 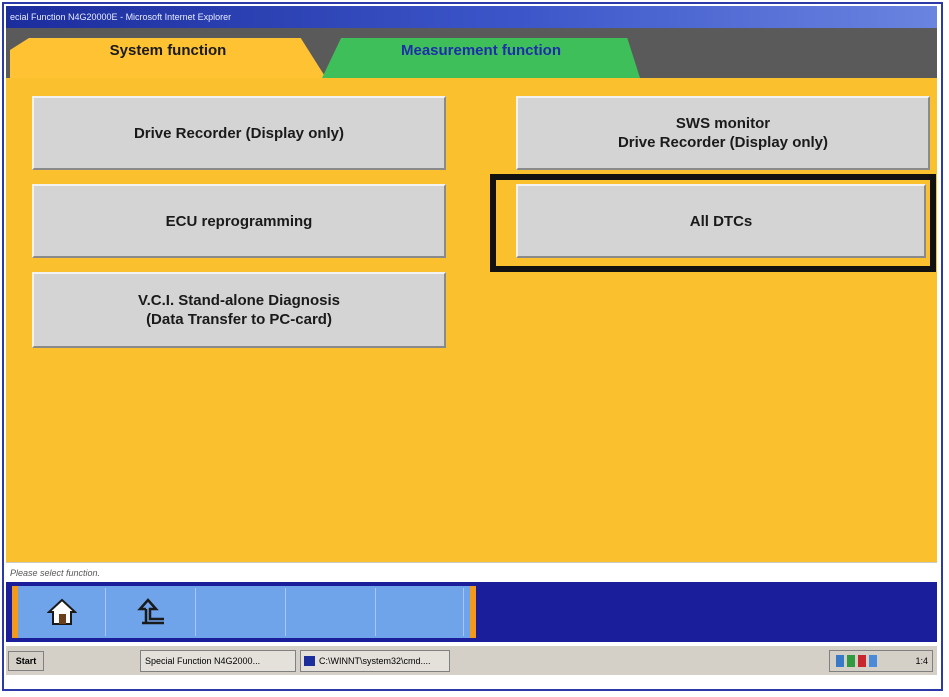 I want to click on vci-label-line1: V.C.I. Stand-alone Diagnosis, so click(x=239, y=300).